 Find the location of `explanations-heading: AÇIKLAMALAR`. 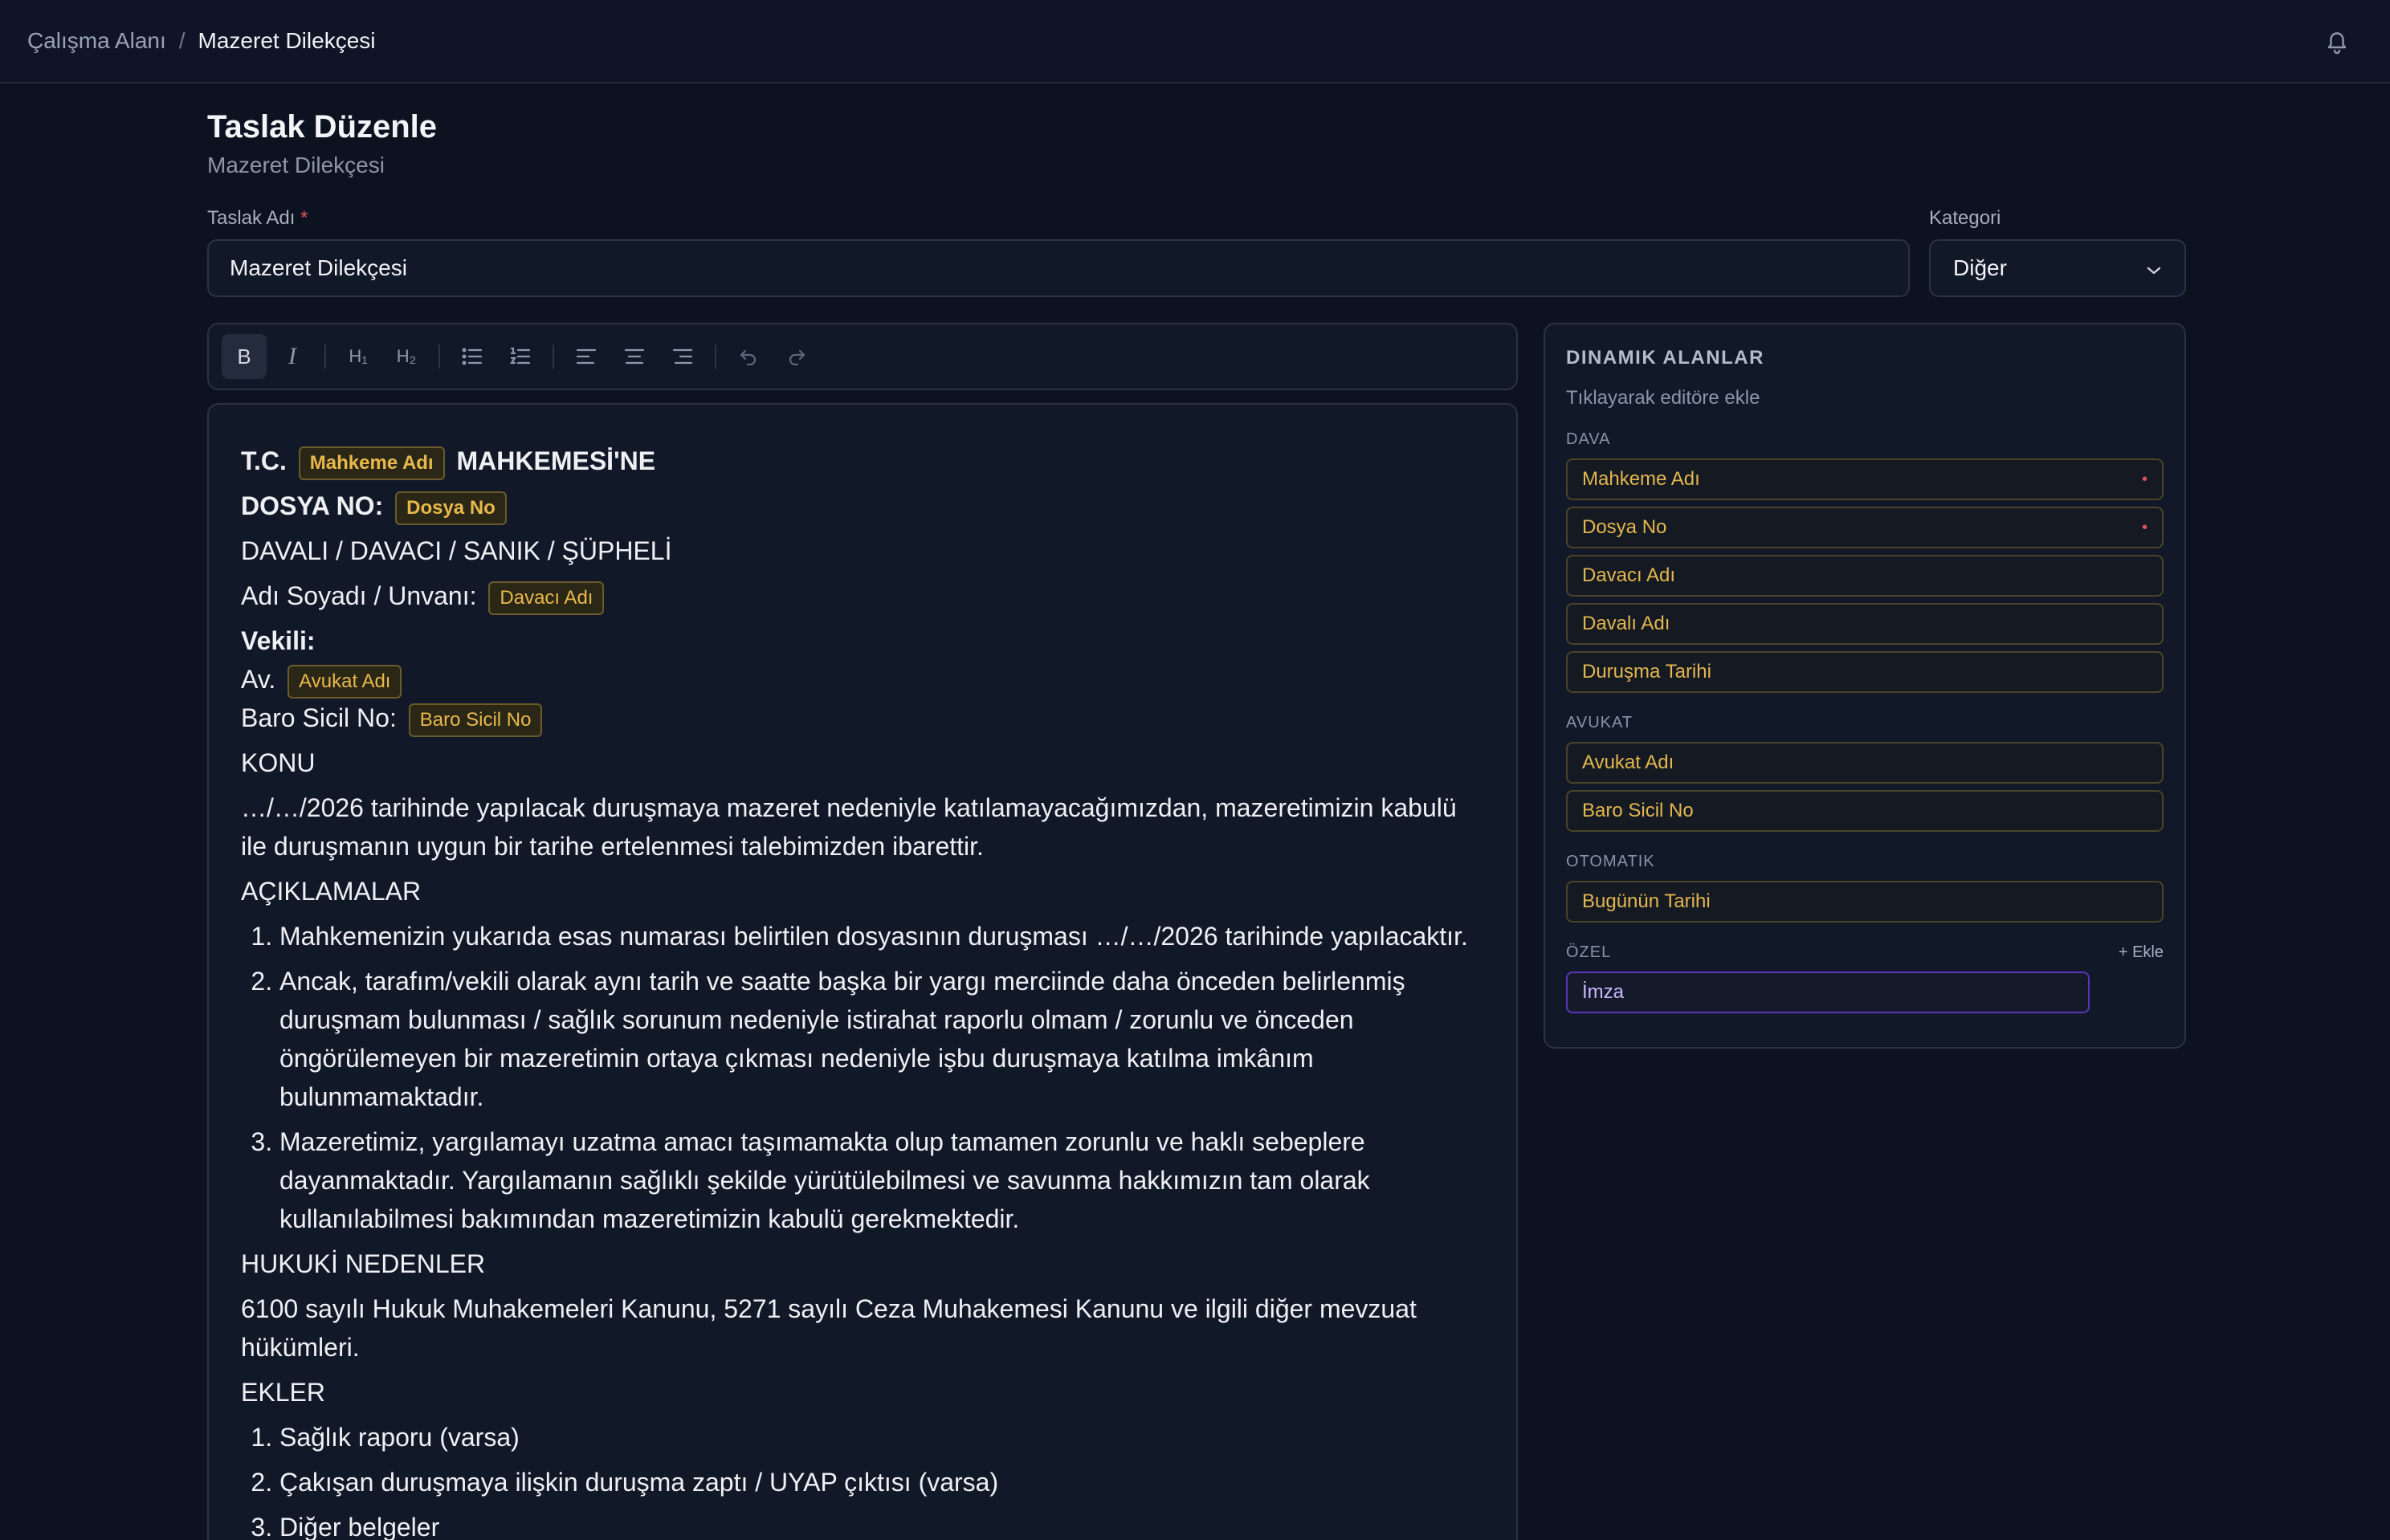

explanations-heading: AÇIKLAMALAR is located at coordinates (331, 891).